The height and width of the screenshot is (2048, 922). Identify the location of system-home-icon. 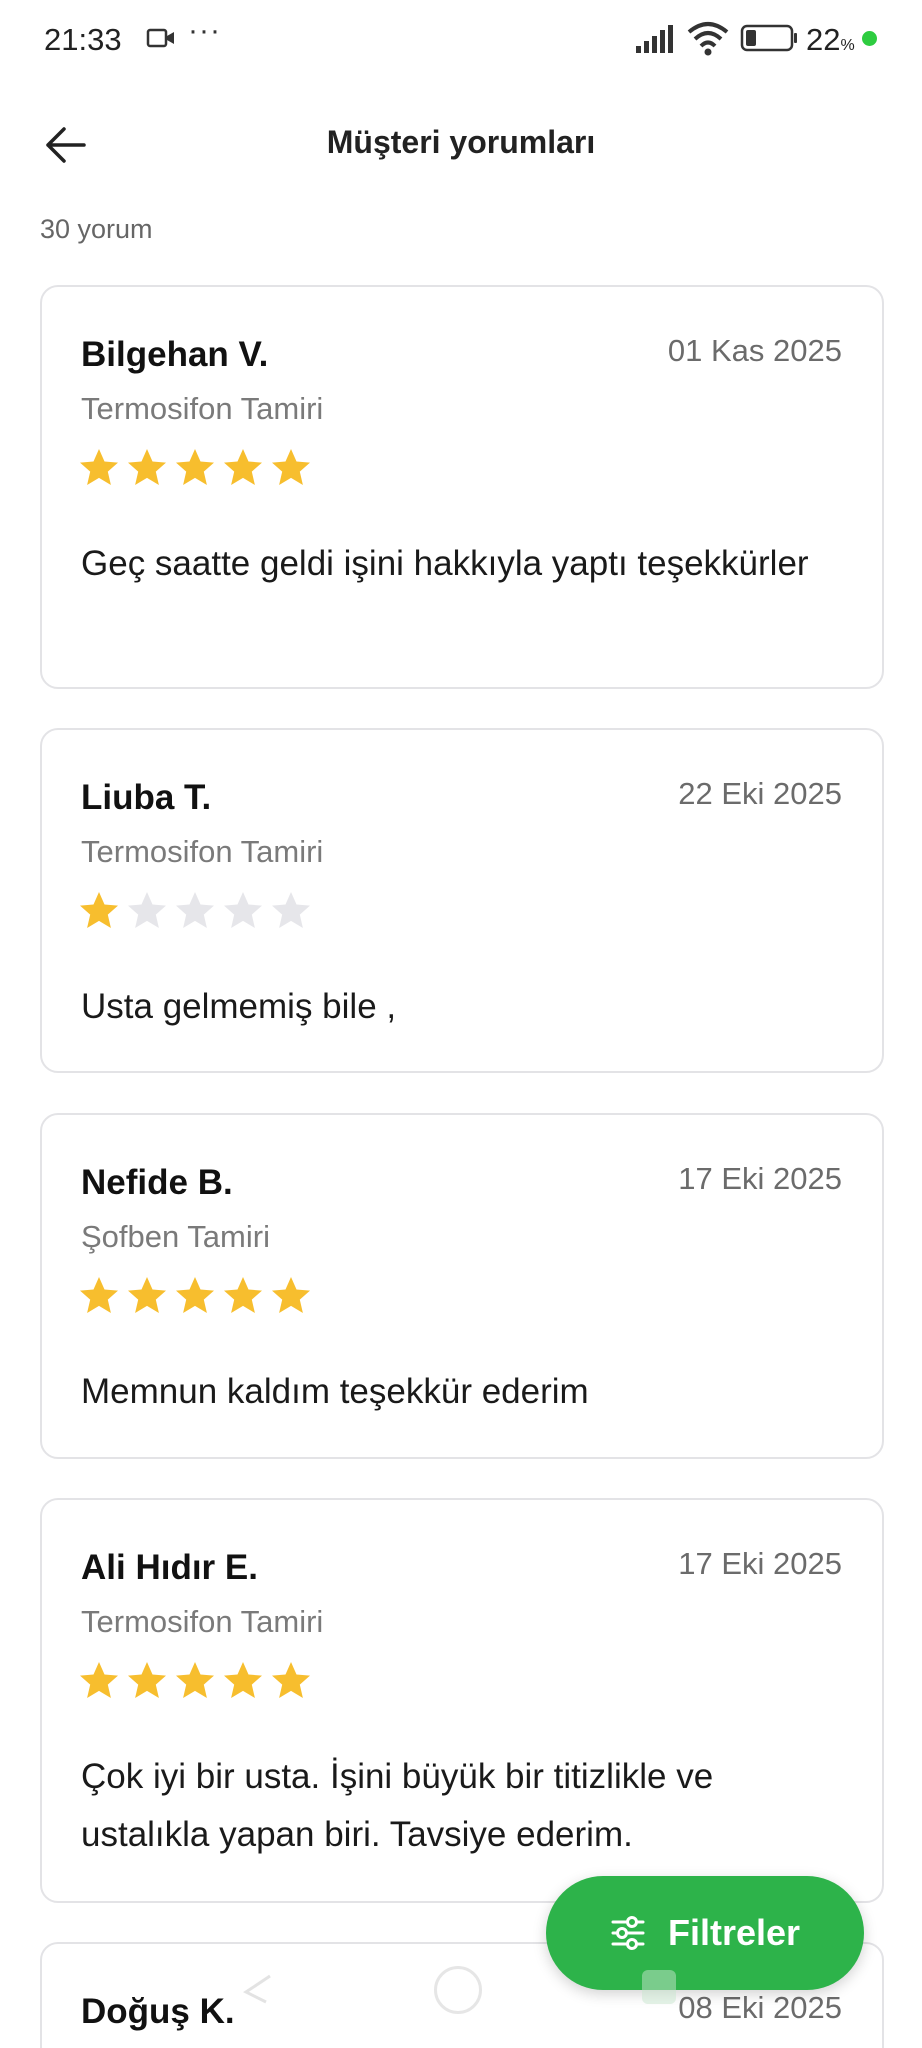
(458, 1990).